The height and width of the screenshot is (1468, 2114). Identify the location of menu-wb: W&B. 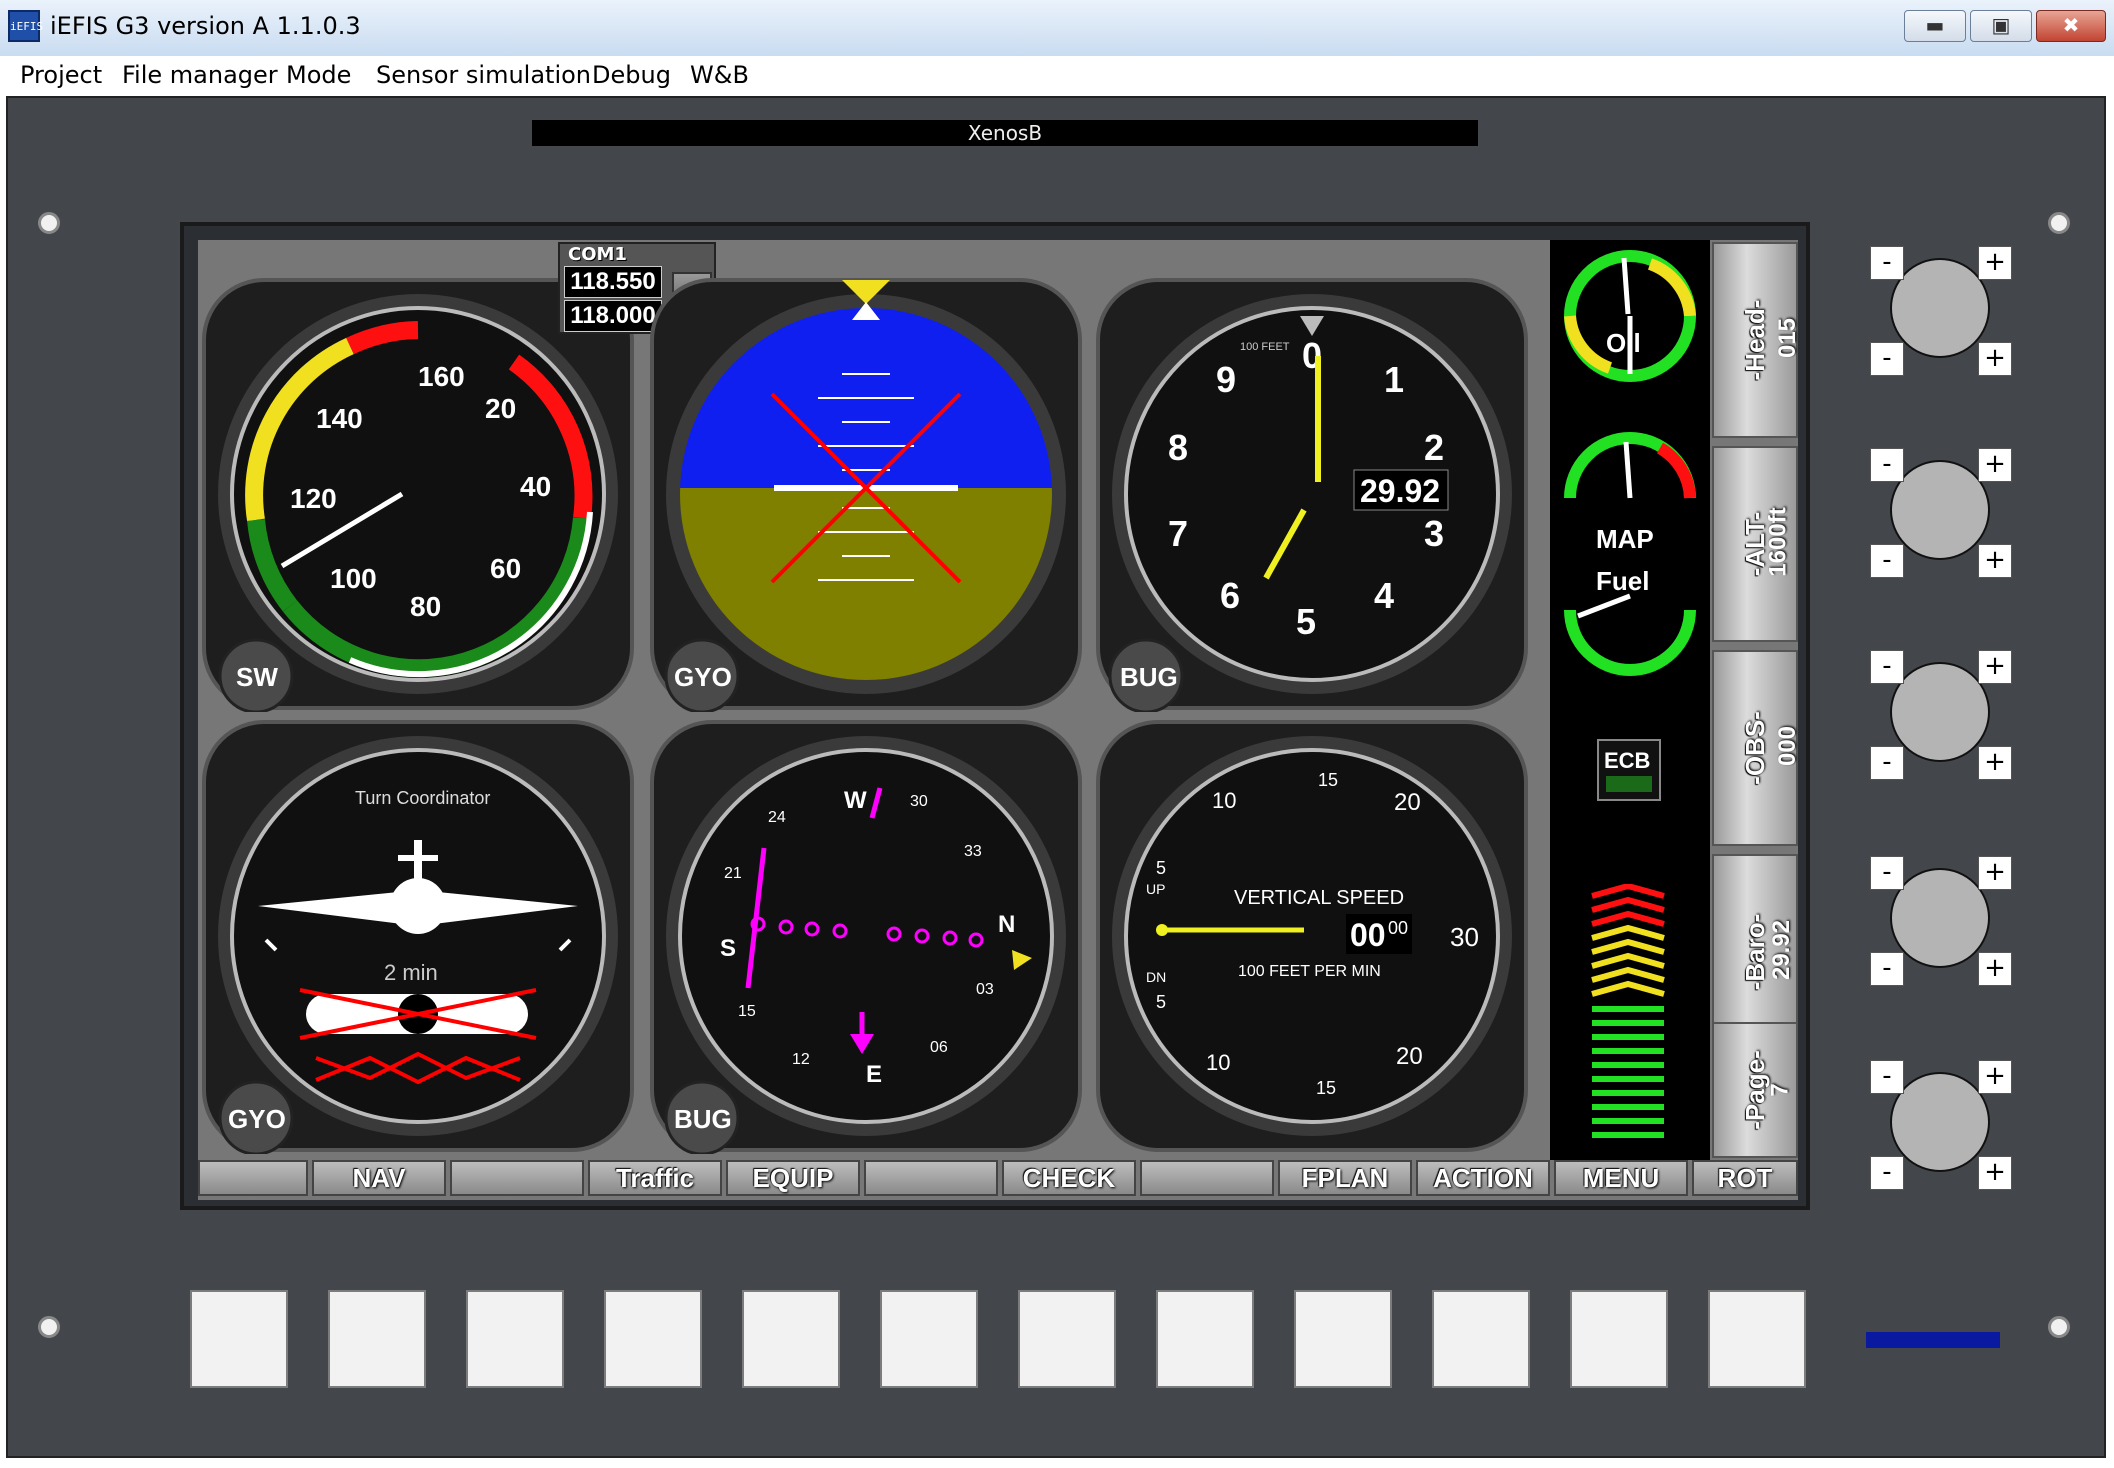
(719, 75).